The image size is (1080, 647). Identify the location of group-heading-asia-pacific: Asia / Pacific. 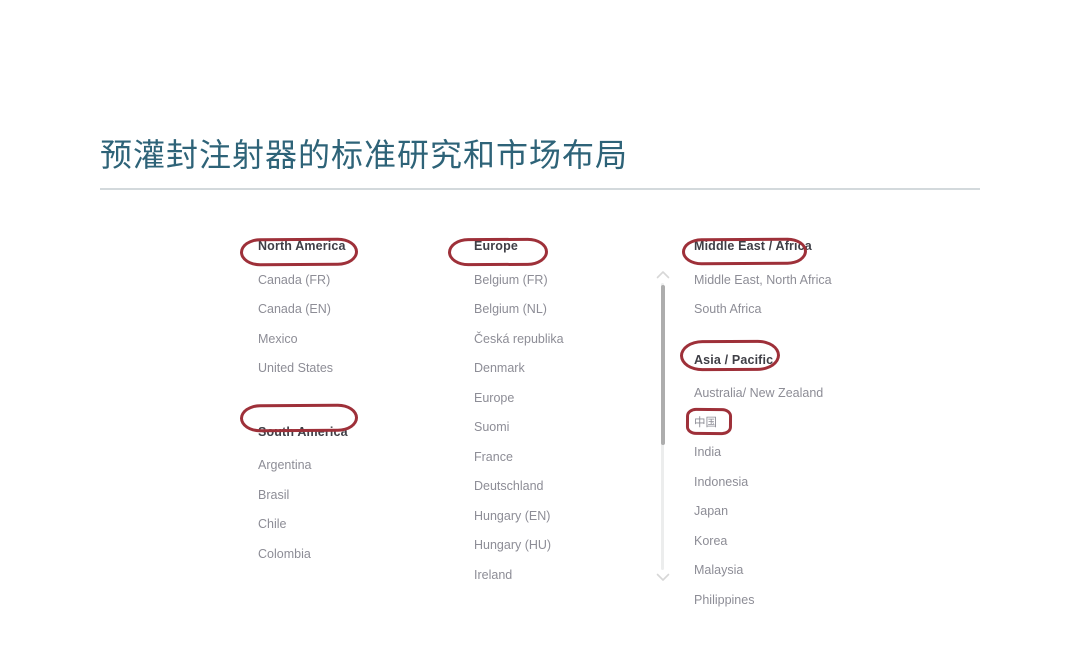
(809, 360).